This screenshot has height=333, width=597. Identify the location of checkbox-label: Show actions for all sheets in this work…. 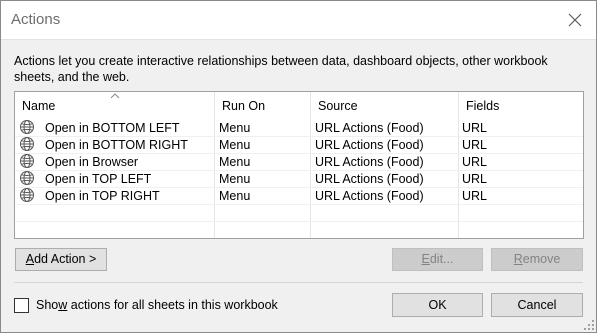
(157, 305).